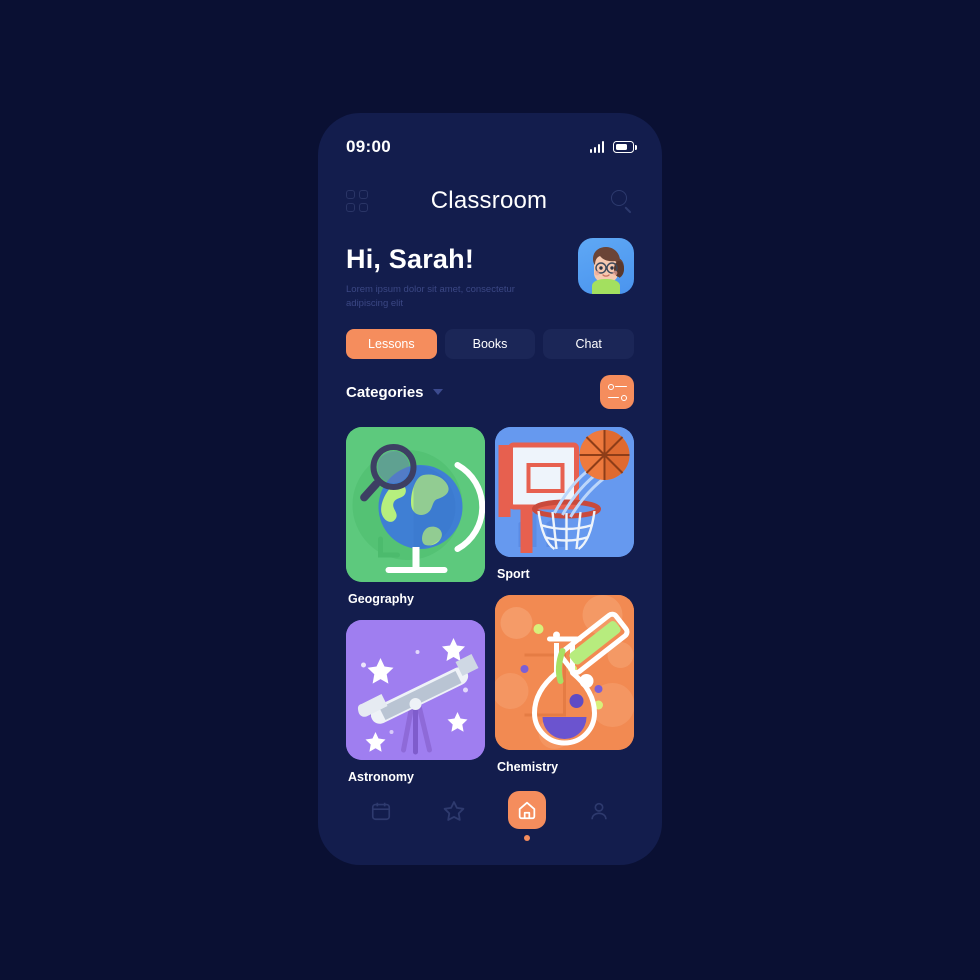 This screenshot has width=980, height=980. Describe the element at coordinates (617, 397) in the screenshot. I see `filter-sliders-icon-row2` at that location.